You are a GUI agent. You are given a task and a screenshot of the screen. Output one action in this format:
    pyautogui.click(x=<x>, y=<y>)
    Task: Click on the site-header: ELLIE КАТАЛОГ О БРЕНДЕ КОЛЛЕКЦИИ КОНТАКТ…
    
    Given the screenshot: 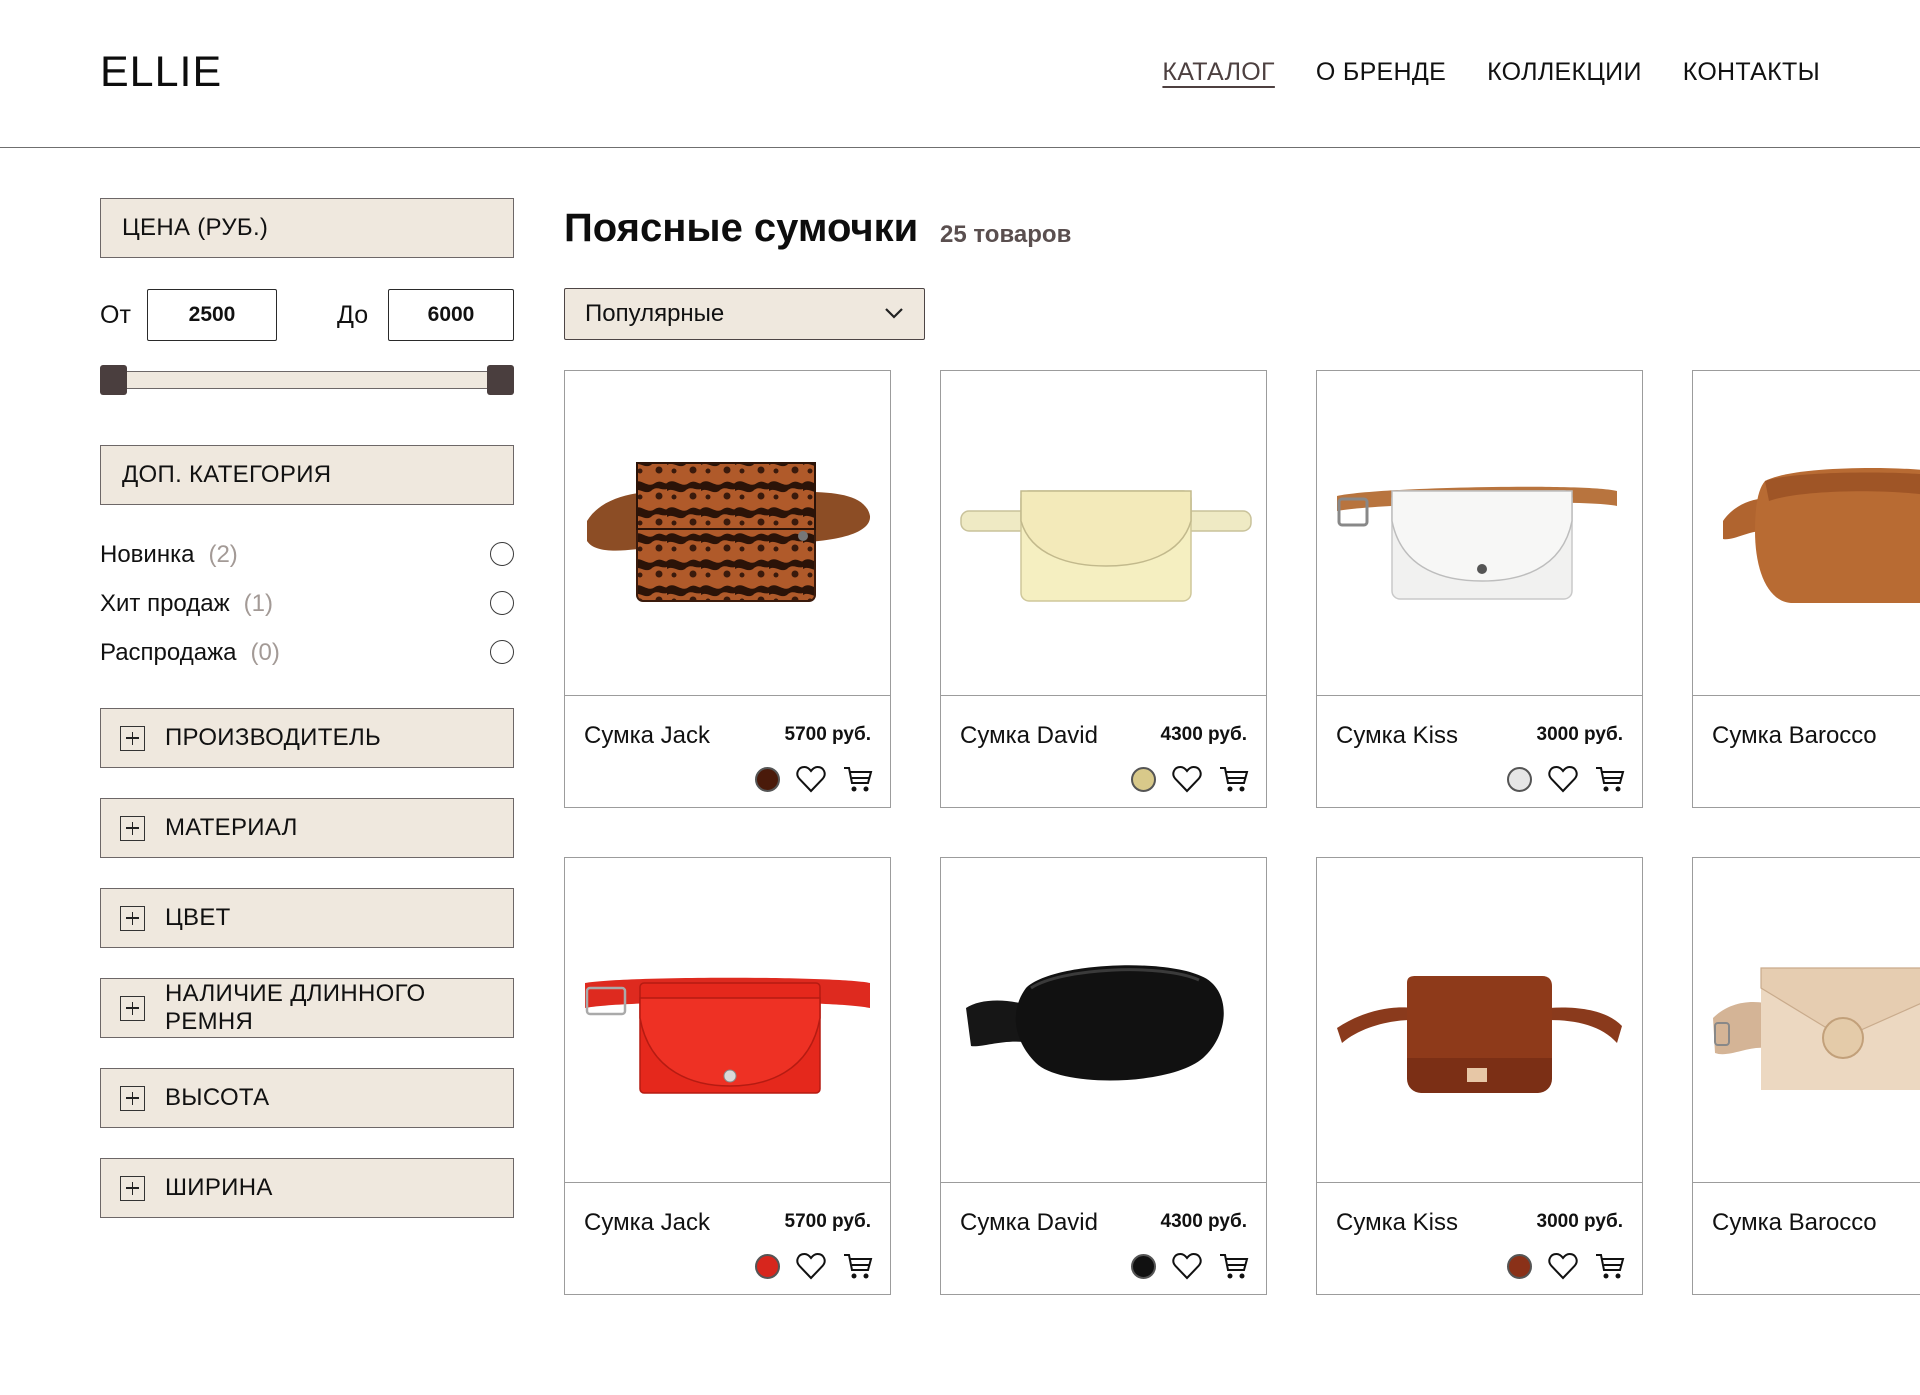 What is the action you would take?
    pyautogui.click(x=960, y=74)
    